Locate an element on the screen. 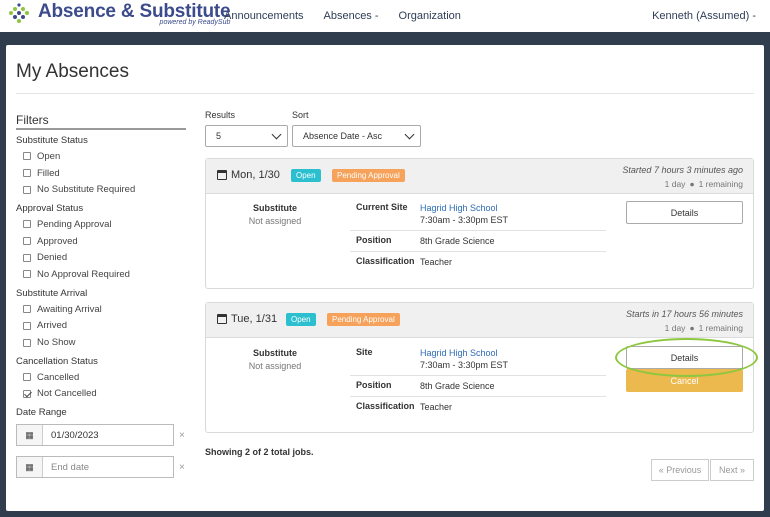 This screenshot has width=770, height=517. filter-filled: Filled is located at coordinates (101, 173).